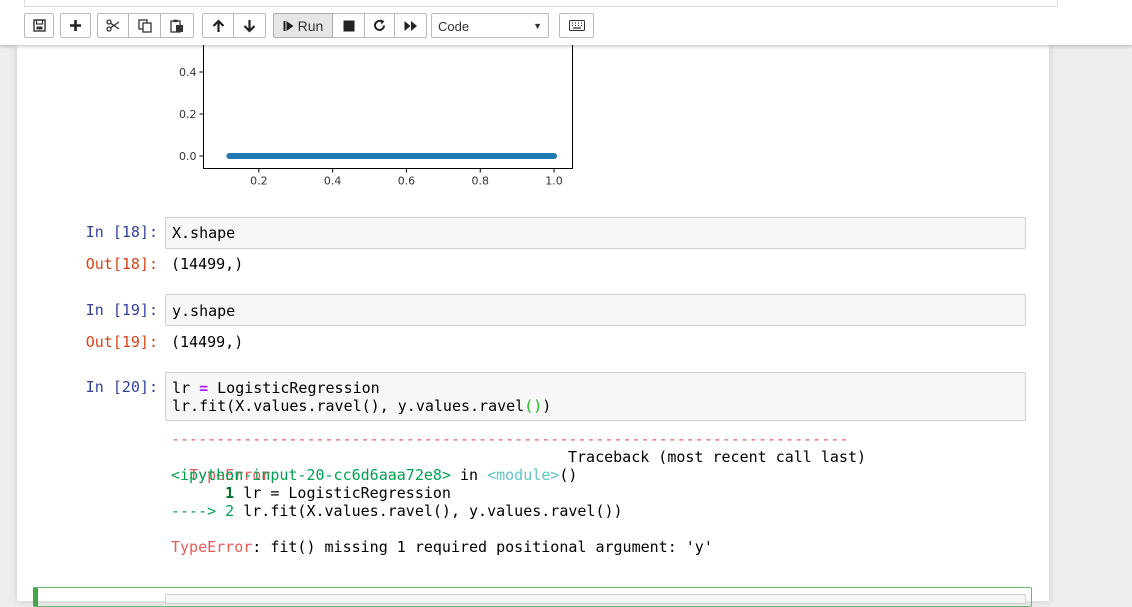  I want to click on copy-button, so click(145, 25).